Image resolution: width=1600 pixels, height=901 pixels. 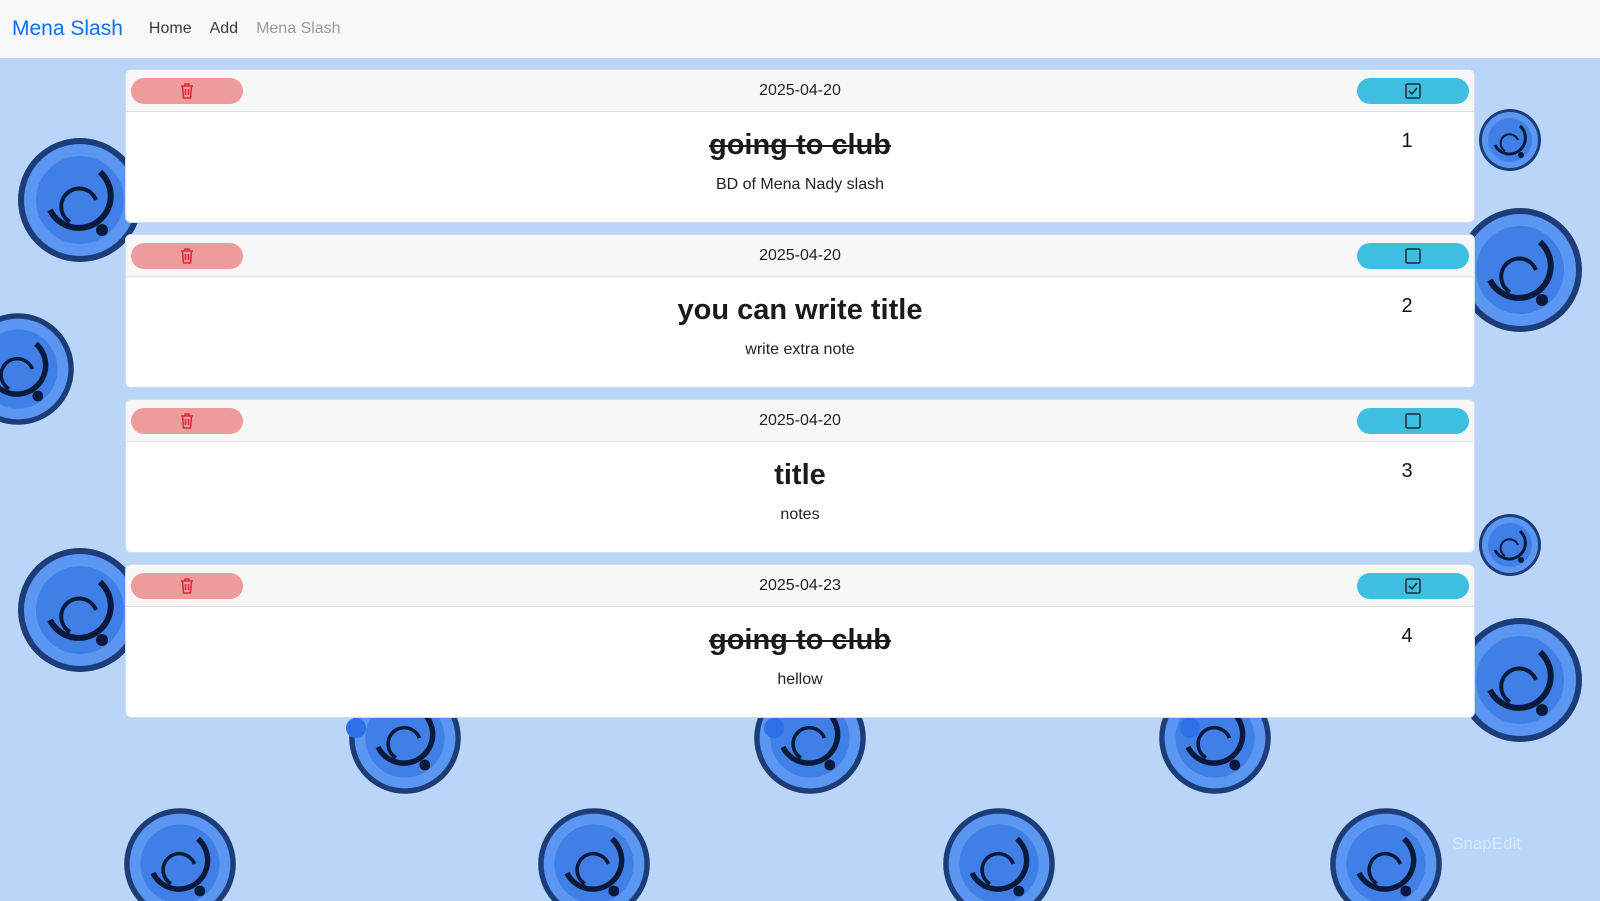 What do you see at coordinates (800, 167) in the screenshot?
I see `task-card-body: going to club BD of Mena Nady slash 1` at bounding box center [800, 167].